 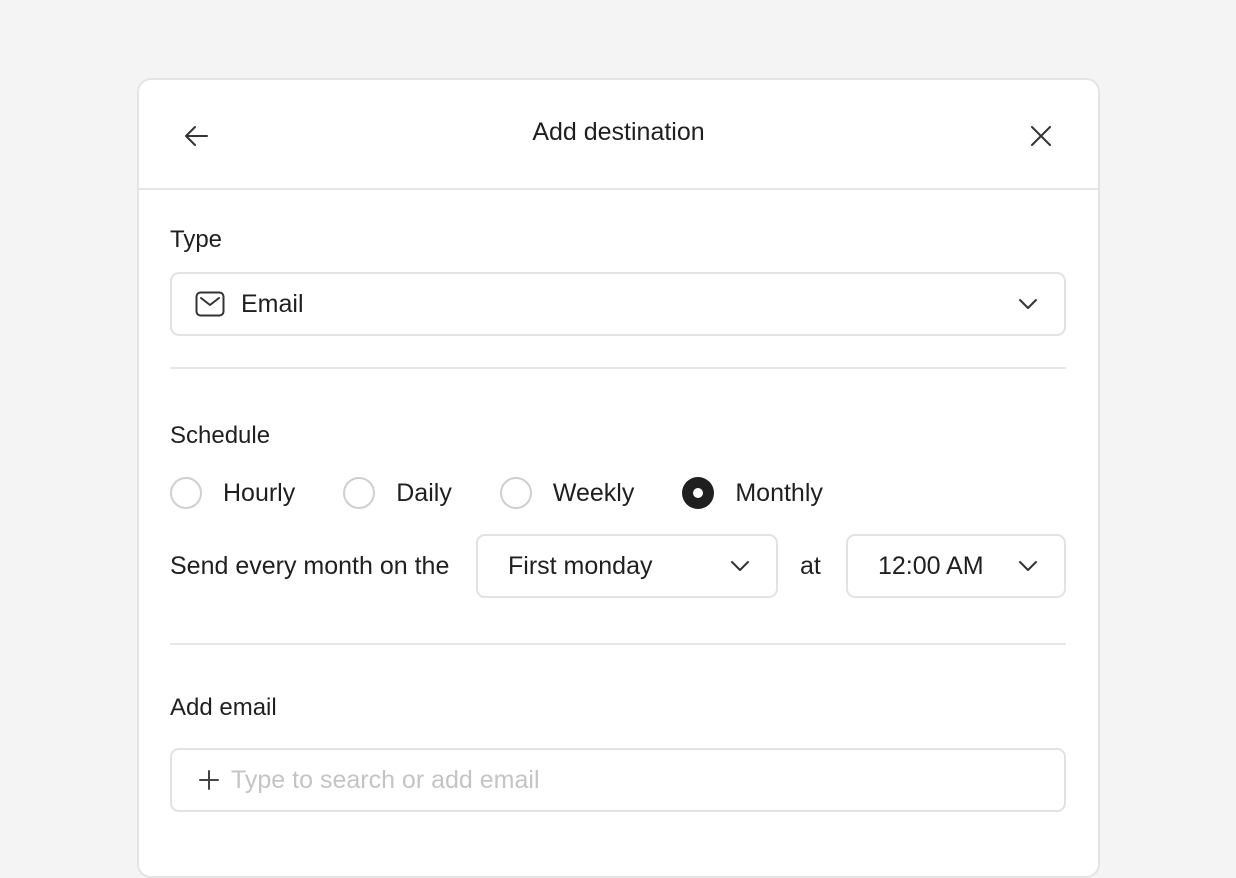 What do you see at coordinates (220, 435) in the screenshot?
I see `schedule-label: Schedule` at bounding box center [220, 435].